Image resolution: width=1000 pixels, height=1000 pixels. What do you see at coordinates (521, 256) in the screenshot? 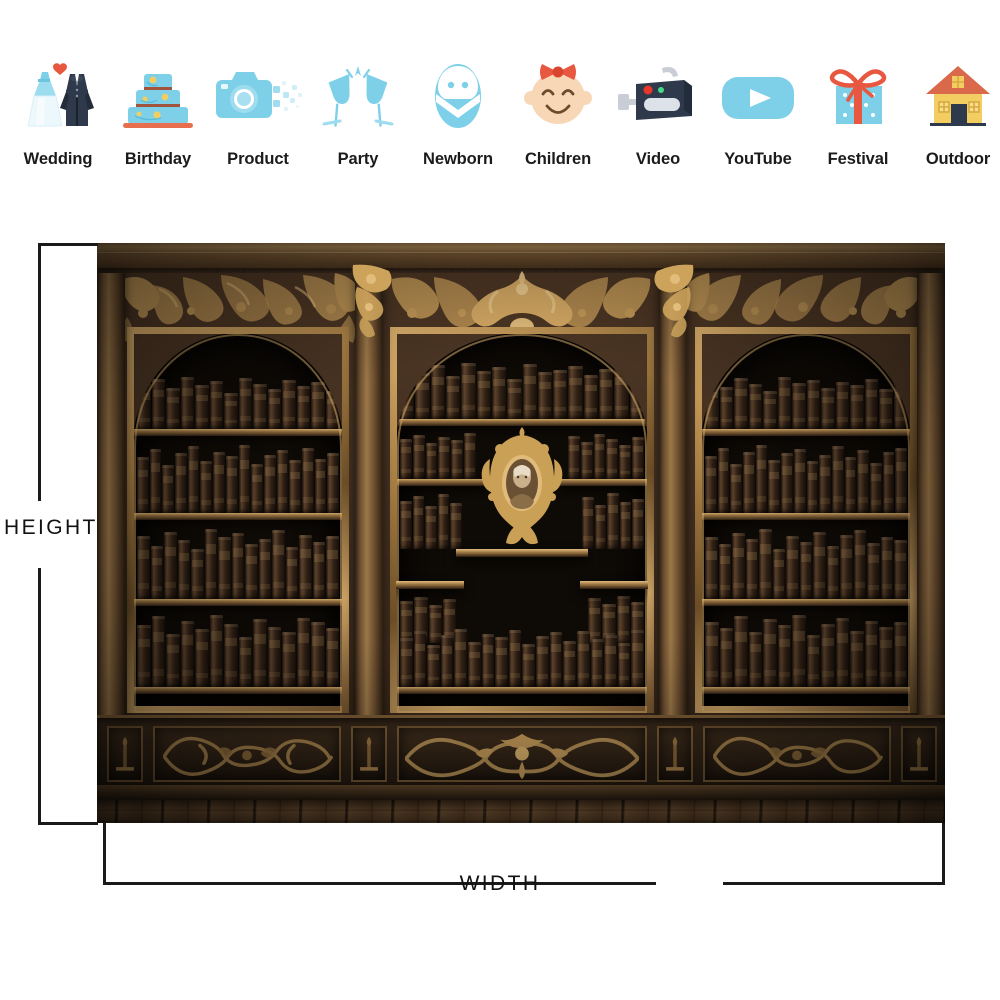
I see `top-cornice-molding` at bounding box center [521, 256].